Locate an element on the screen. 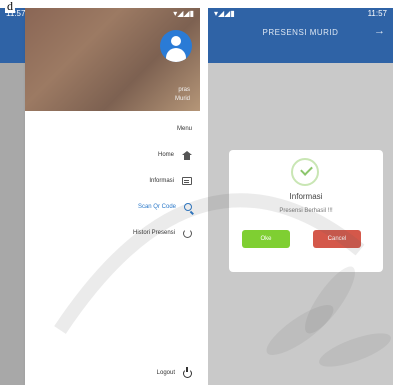 The width and height of the screenshot is (393, 385). dialog-title: Informasi is located at coordinates (306, 196).